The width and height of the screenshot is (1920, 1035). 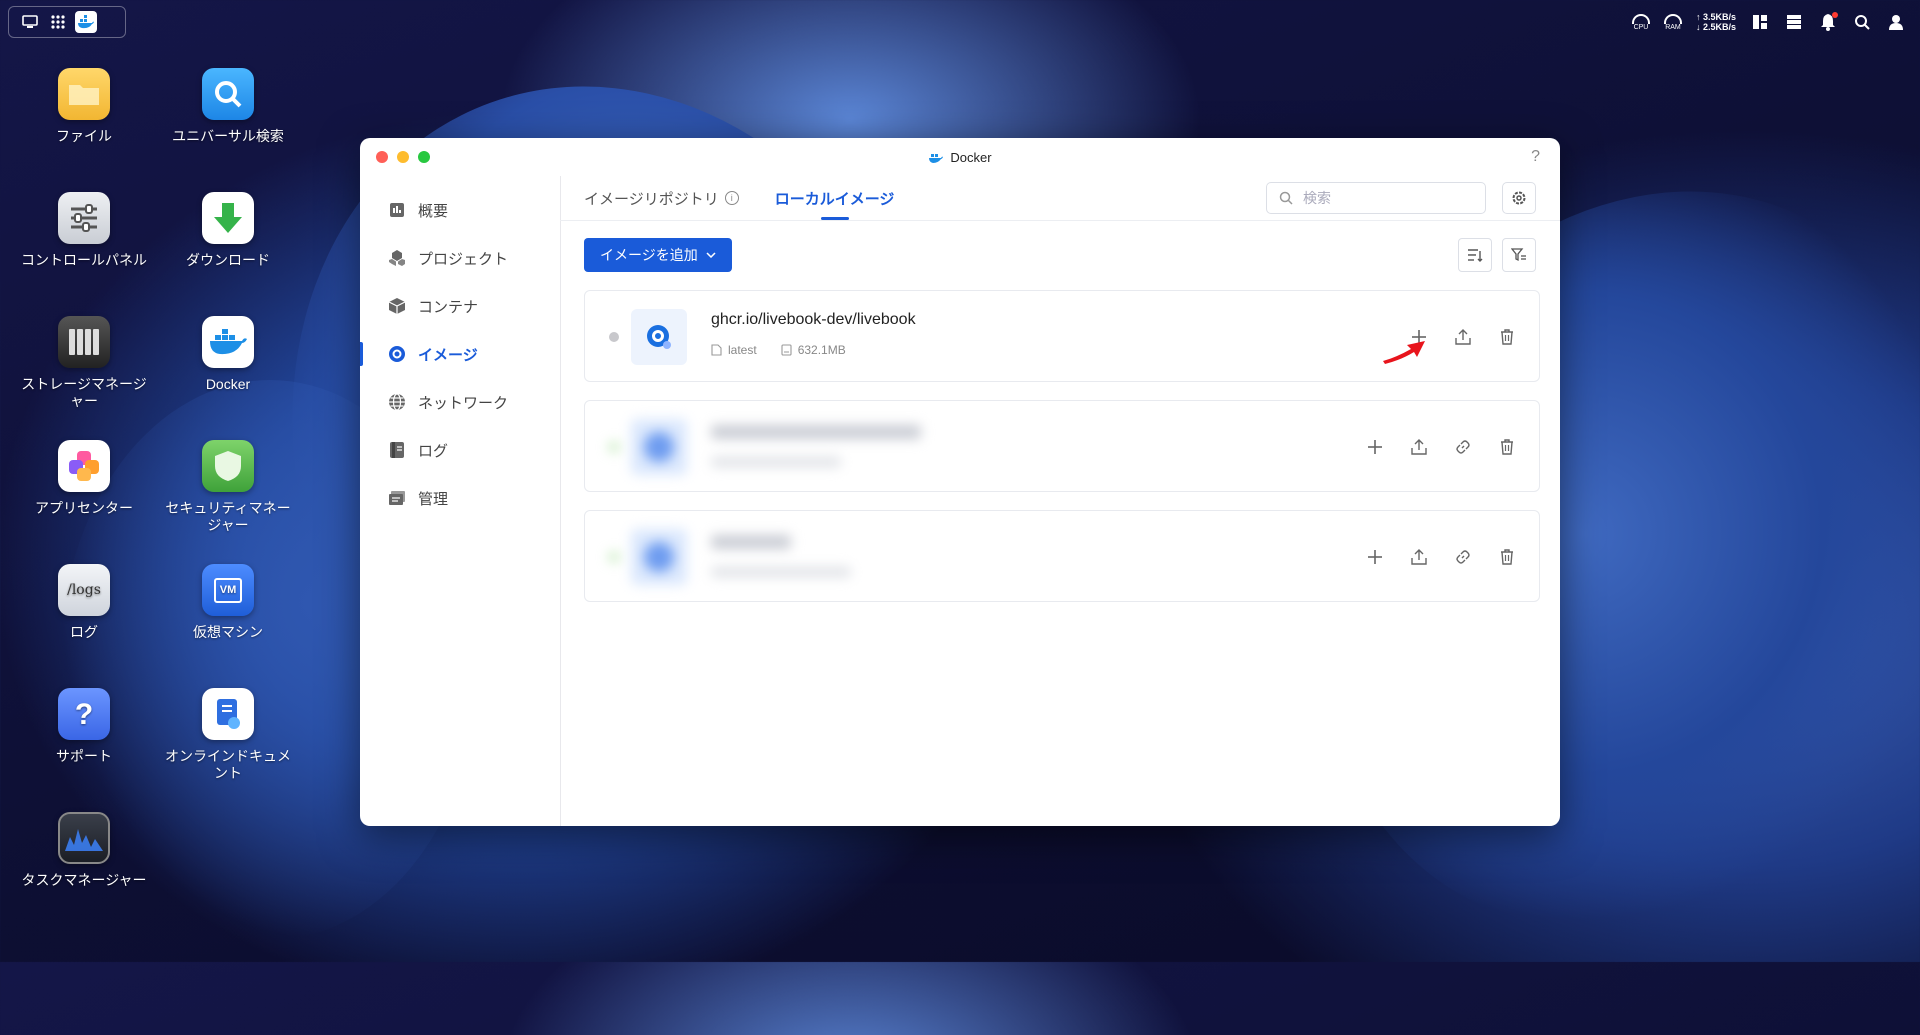 What do you see at coordinates (84, 392) in the screenshot?
I see `desktop-icon-label: ストレージマネージャー` at bounding box center [84, 392].